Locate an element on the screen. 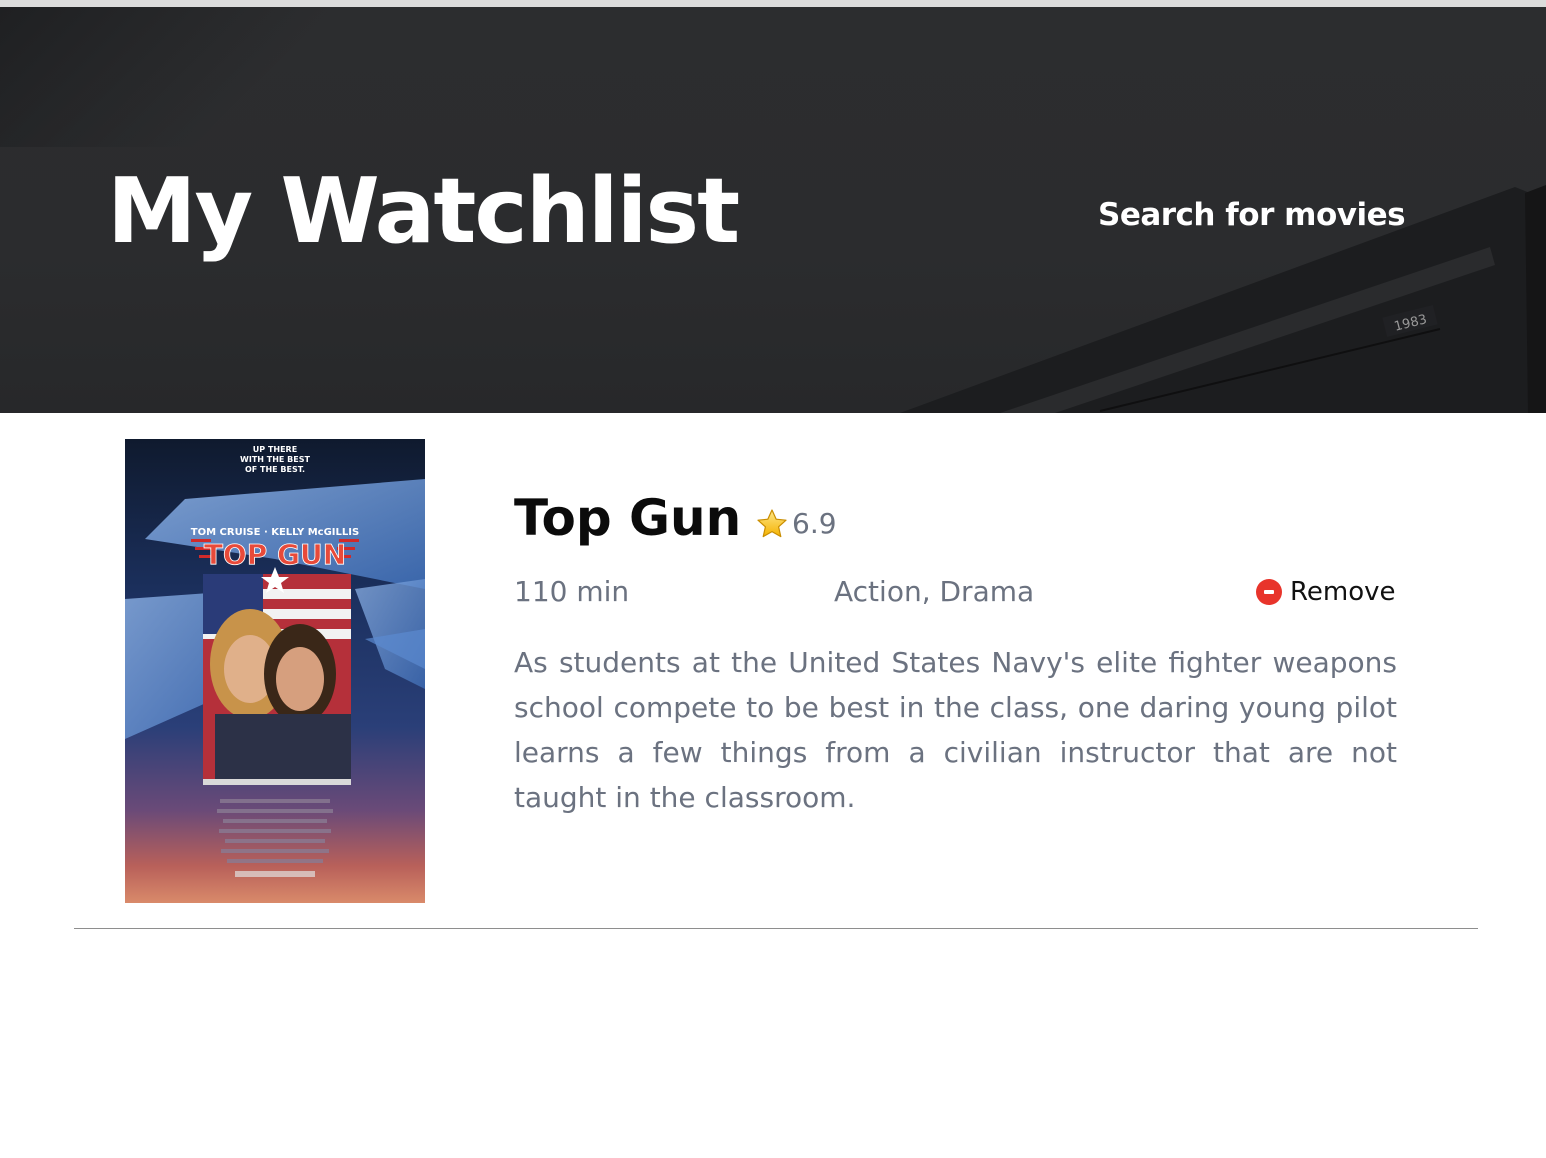 The image size is (1546, 1158). rating-value: 6.9 is located at coordinates (814, 523).